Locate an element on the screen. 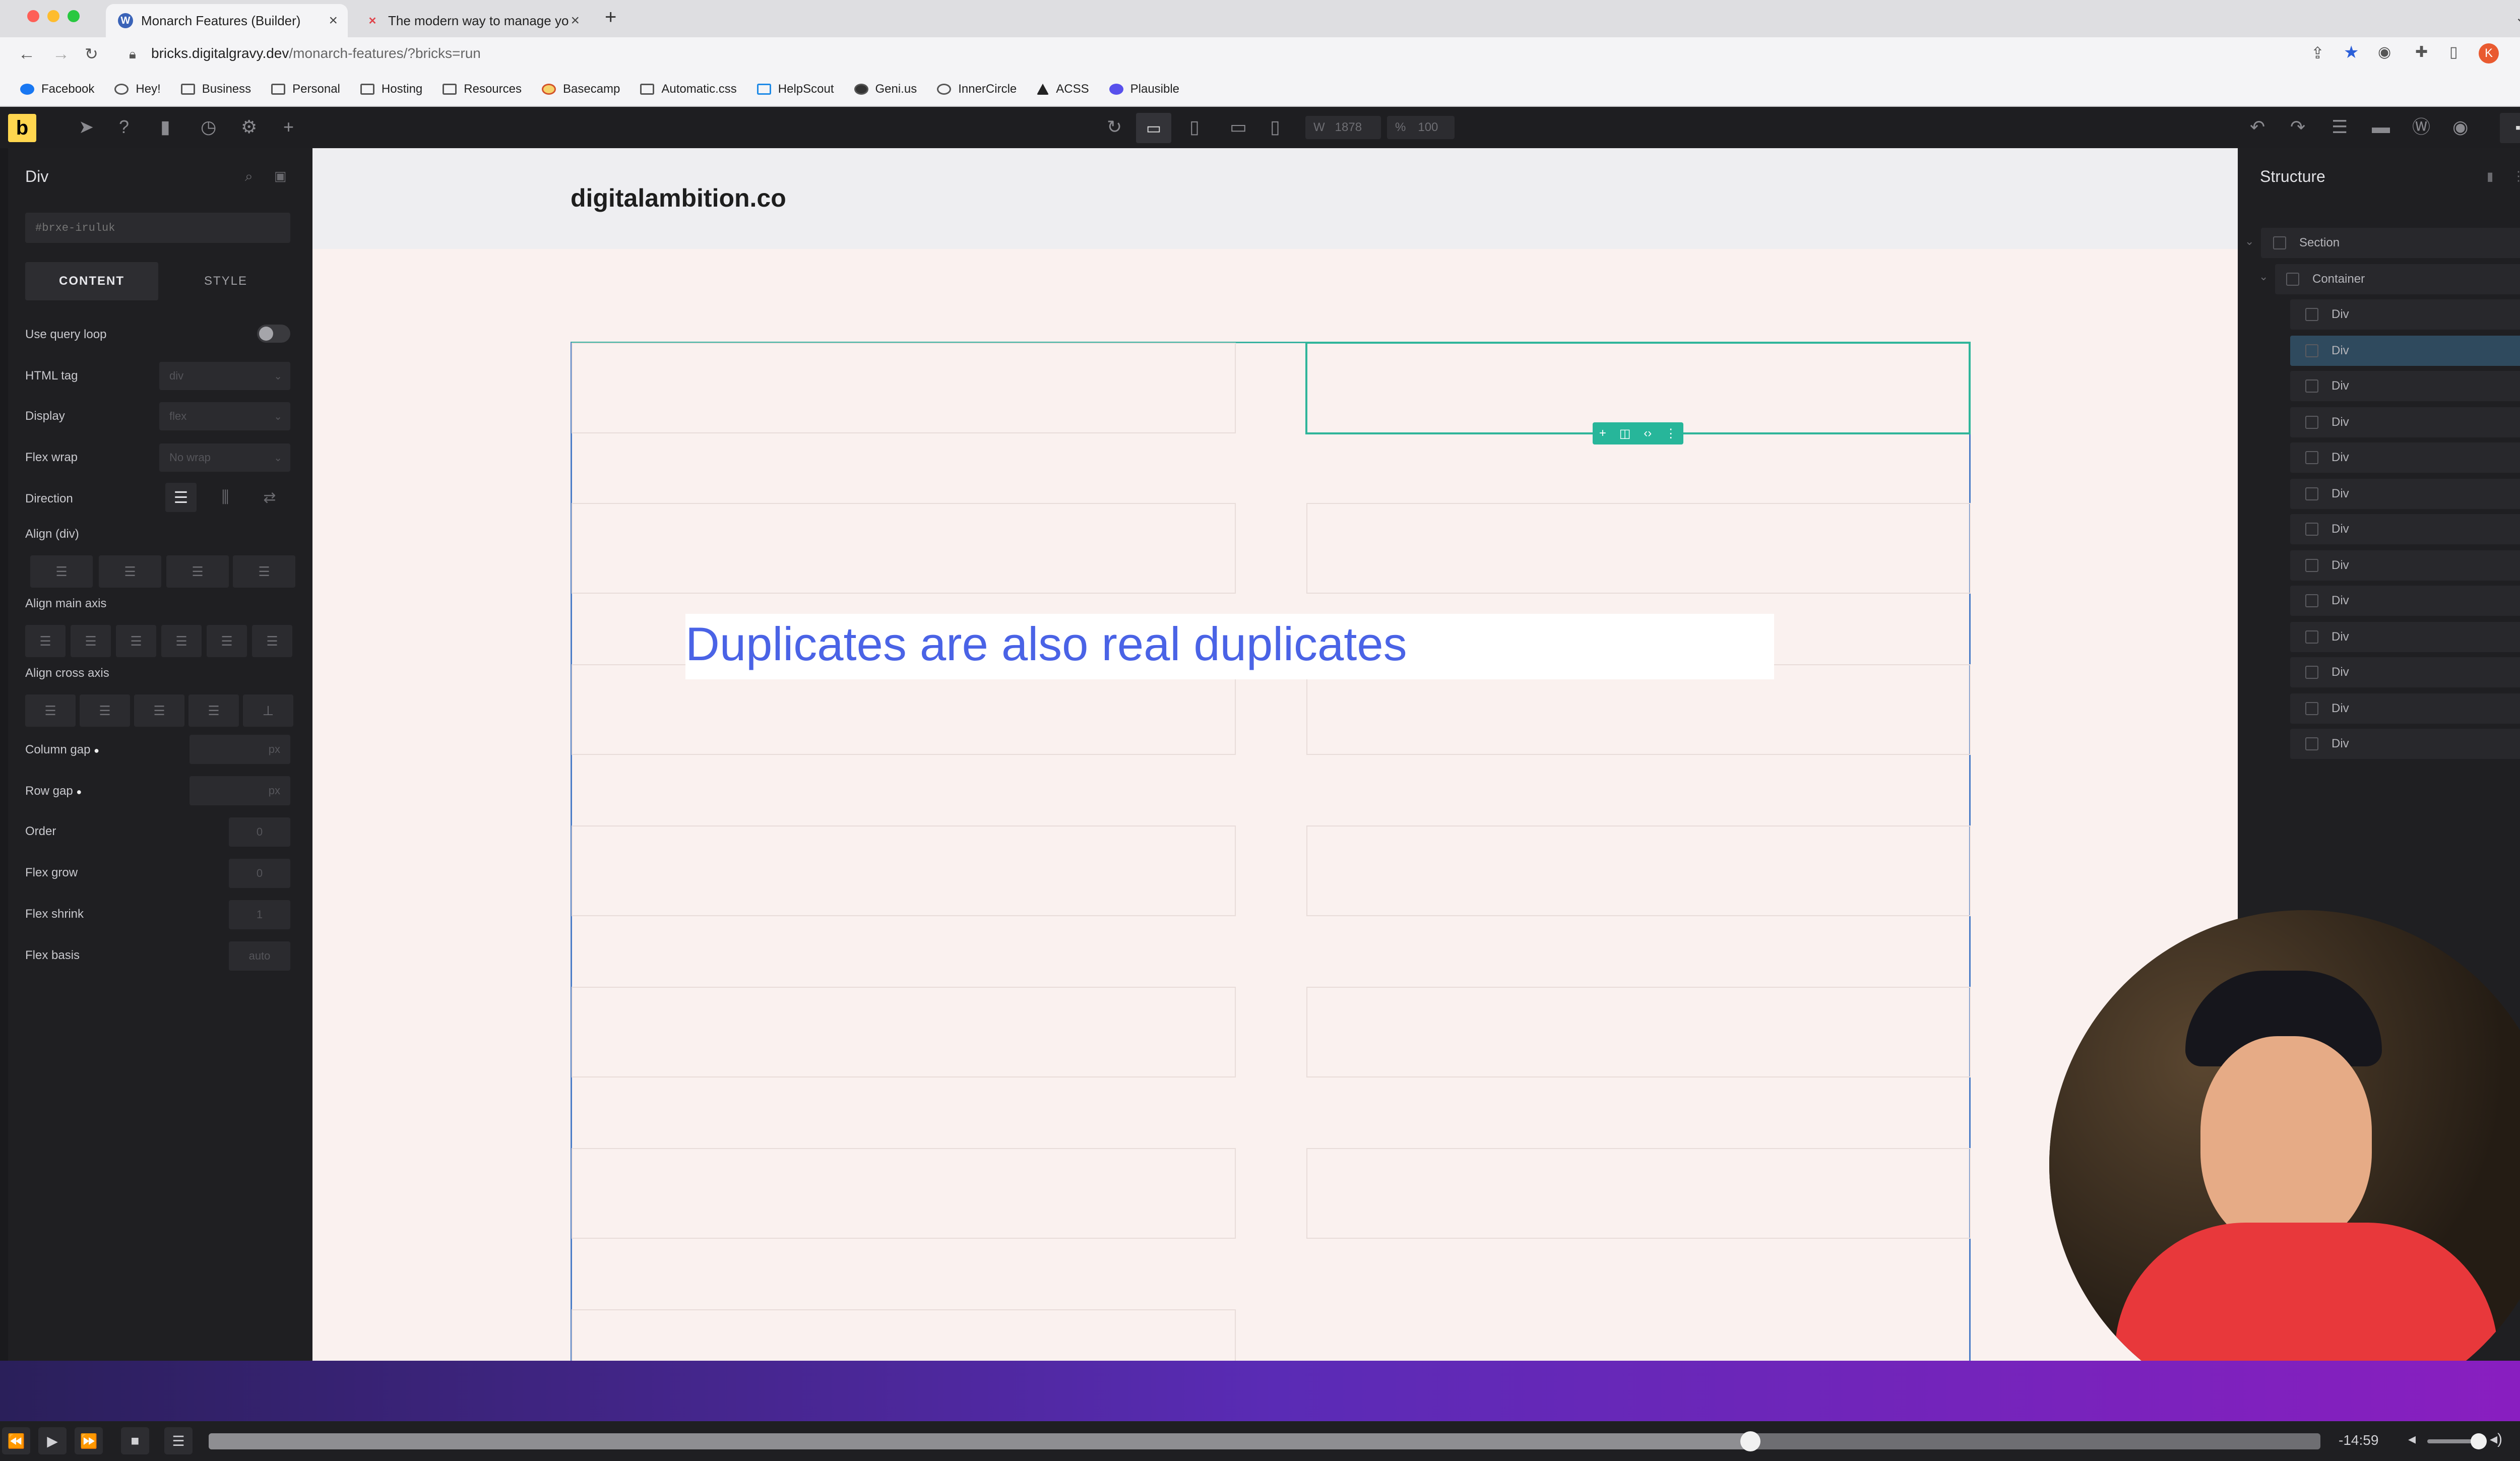 Image resolution: width=2520 pixels, height=1461 pixels. justify-center-icon: ☰ is located at coordinates (91, 641).